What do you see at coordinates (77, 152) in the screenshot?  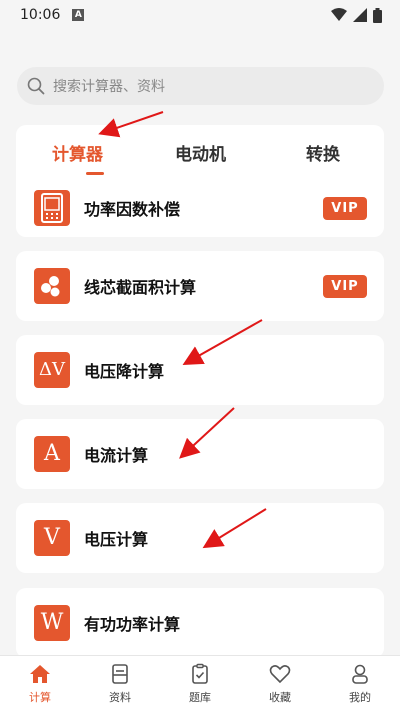 I see `tab-calculator: 计算器` at bounding box center [77, 152].